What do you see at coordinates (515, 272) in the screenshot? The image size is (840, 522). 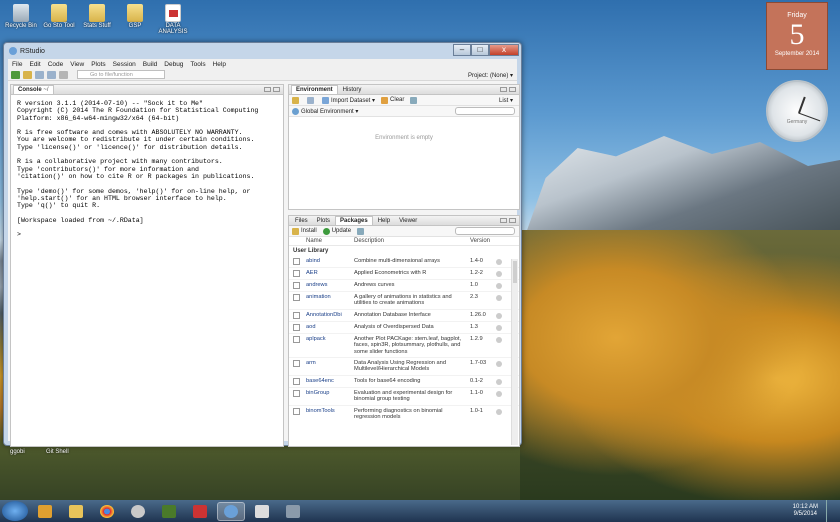 I see `scrollbar-thumb` at bounding box center [515, 272].